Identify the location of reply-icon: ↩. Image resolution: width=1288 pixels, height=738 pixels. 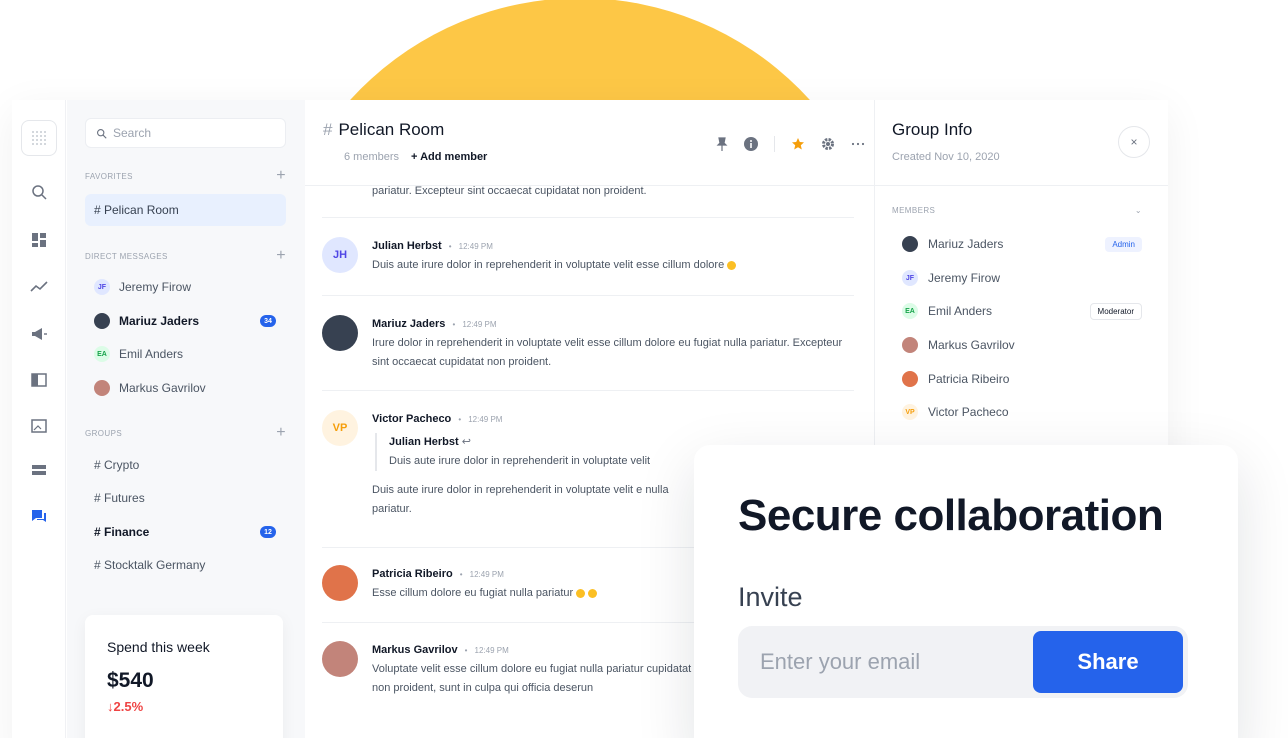
(466, 442).